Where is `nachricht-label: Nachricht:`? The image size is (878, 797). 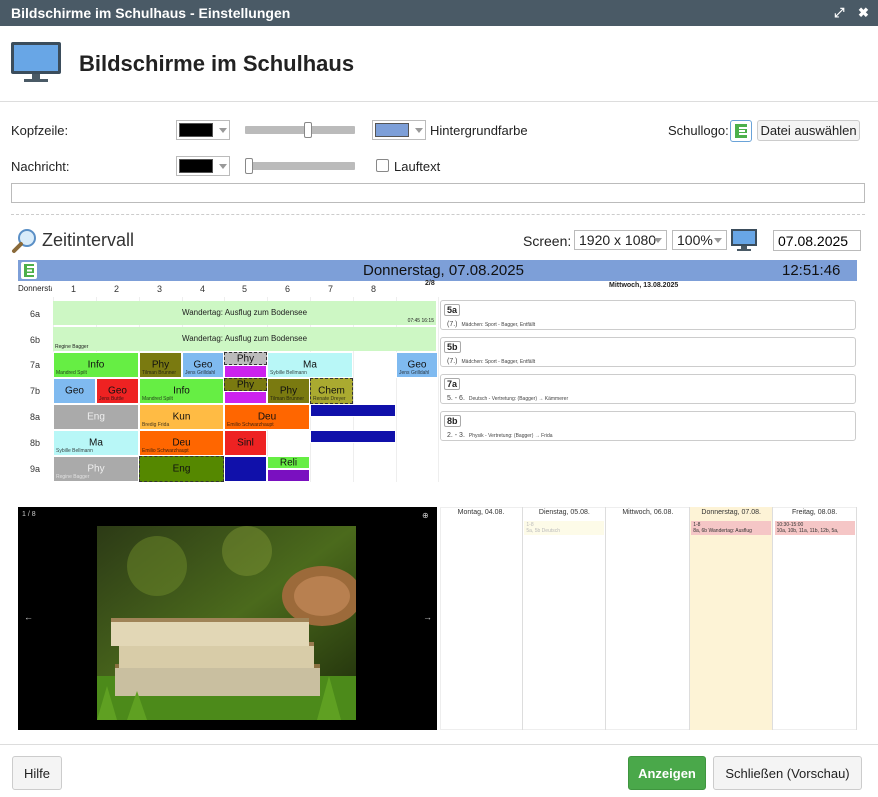
nachricht-label: Nachricht: is located at coordinates (40, 166).